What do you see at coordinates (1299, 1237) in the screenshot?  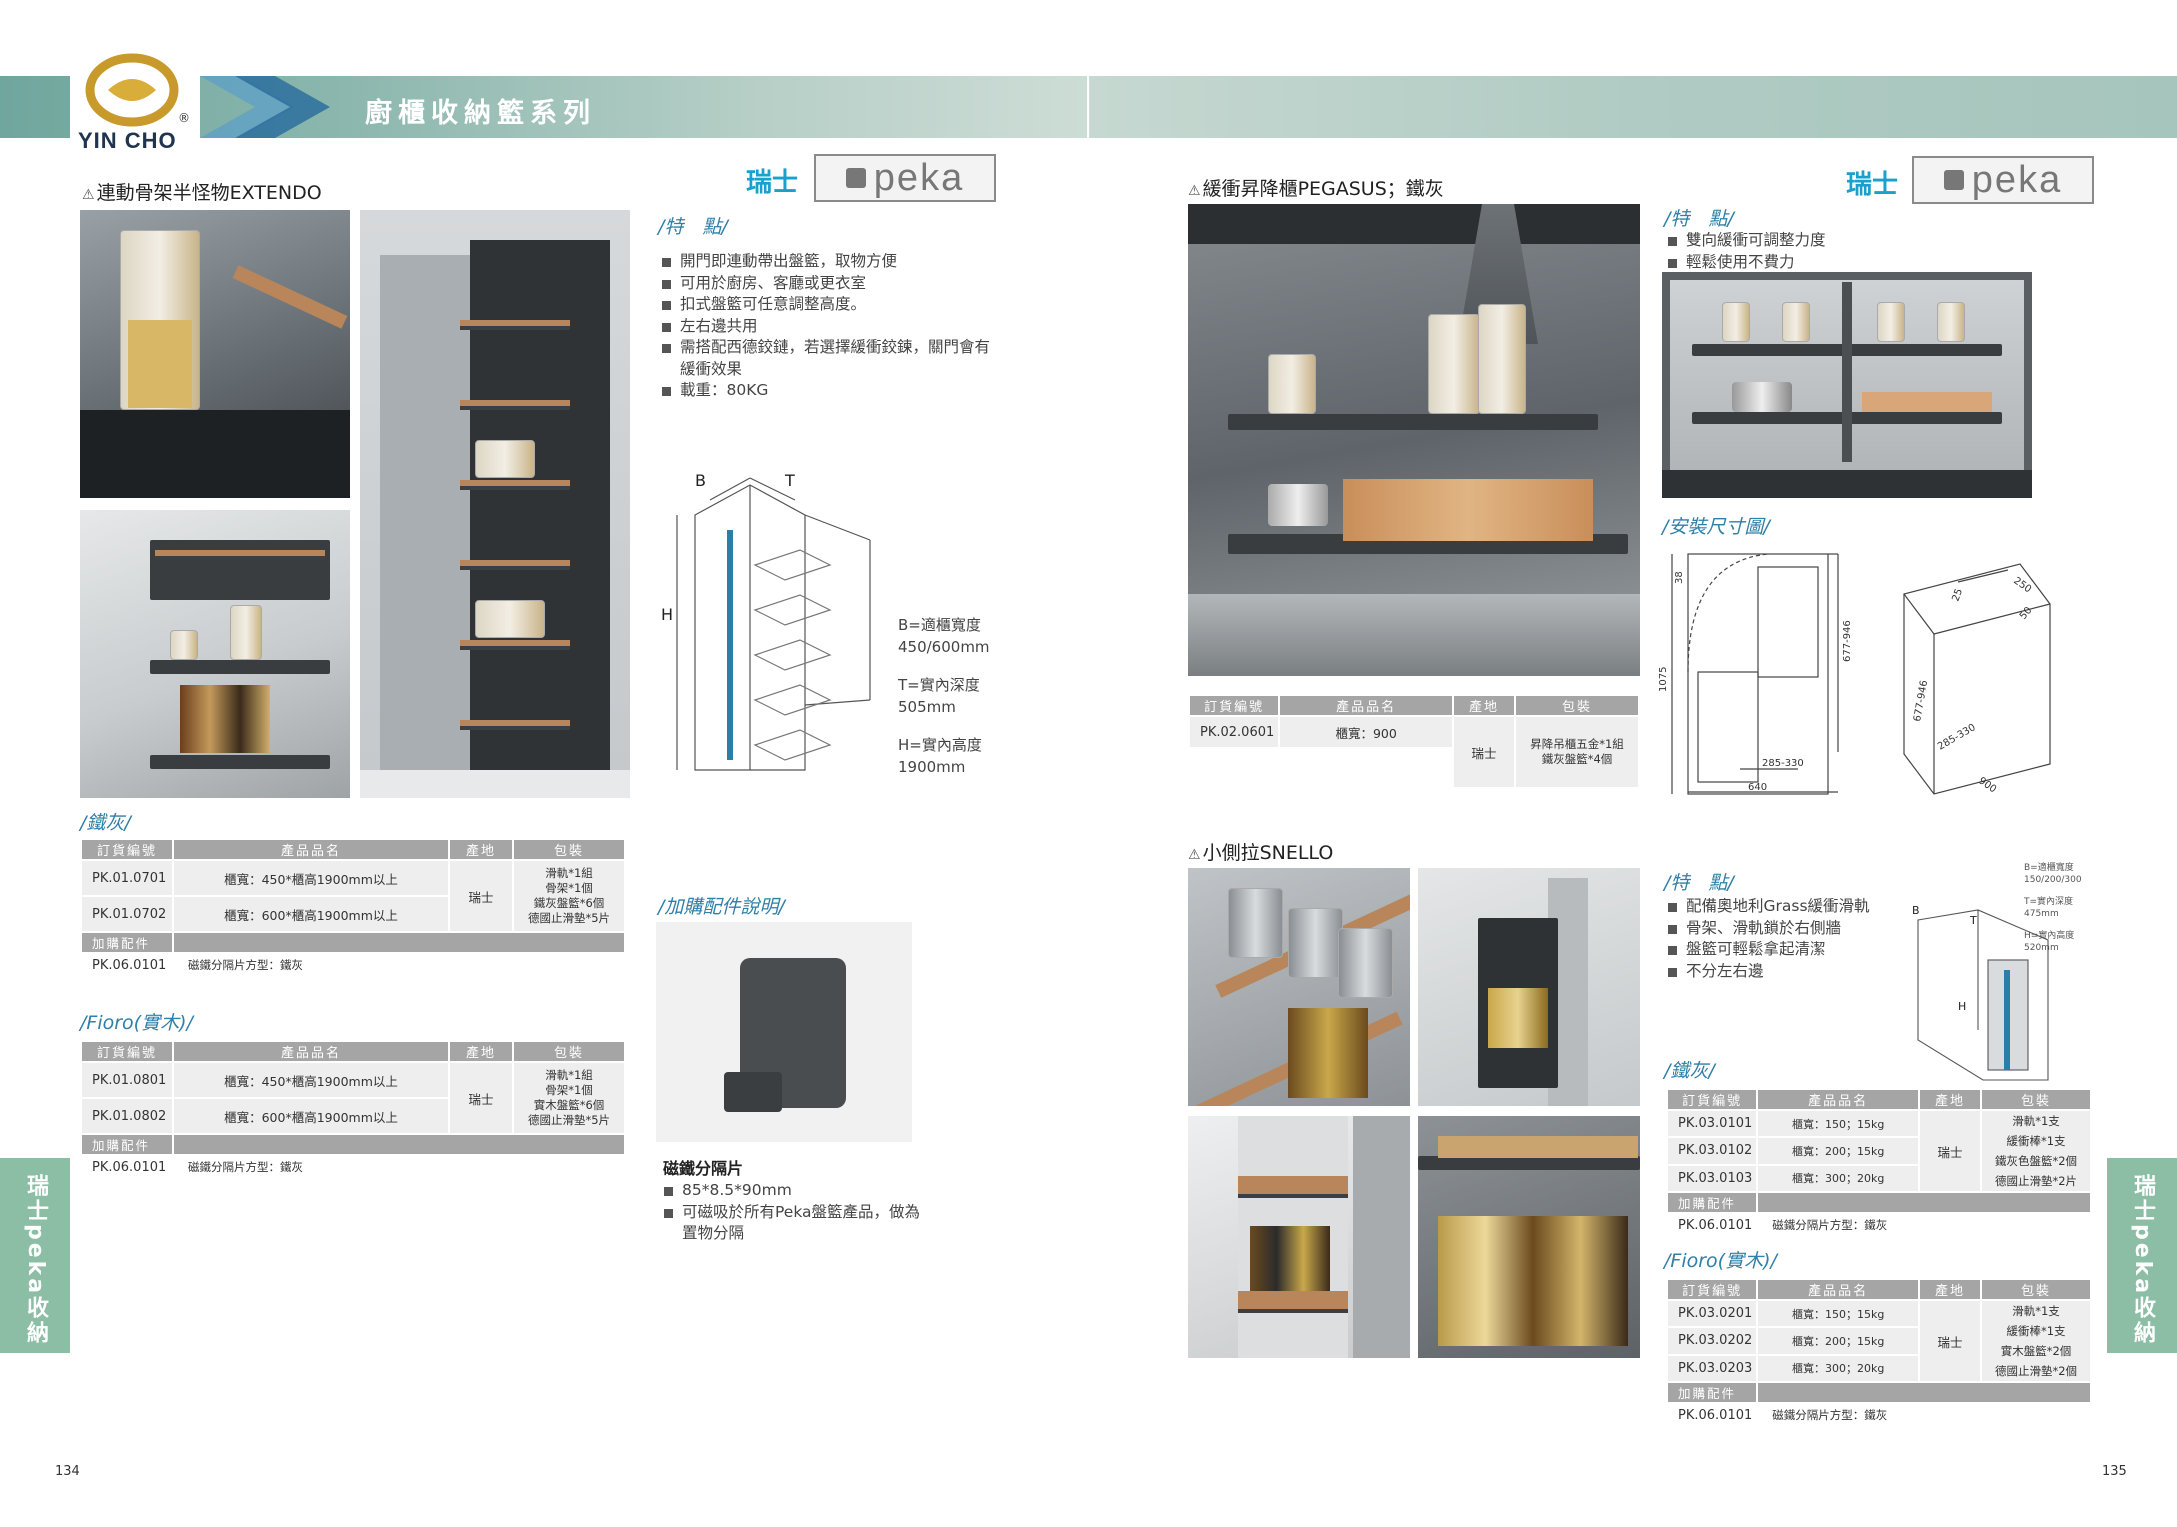 I see `snello-photo-wood` at bounding box center [1299, 1237].